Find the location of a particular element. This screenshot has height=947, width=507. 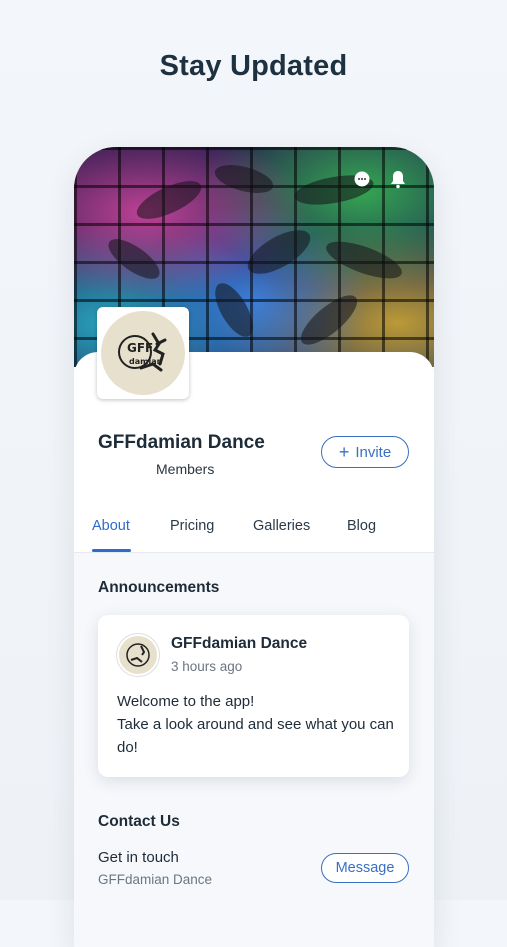

announcements-title: Announcements is located at coordinates (159, 587).